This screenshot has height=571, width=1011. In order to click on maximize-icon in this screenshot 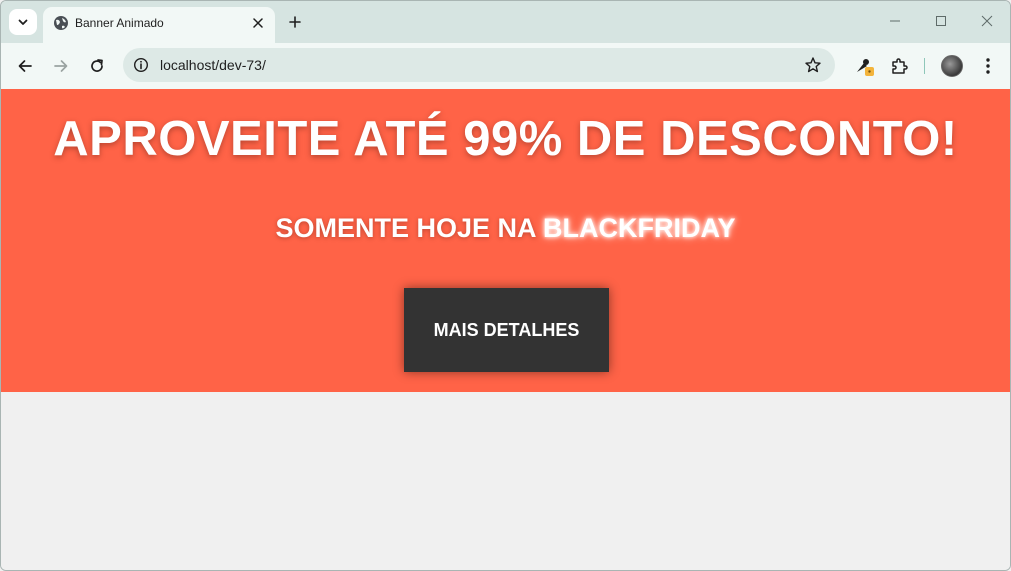, I will do `click(941, 21)`.